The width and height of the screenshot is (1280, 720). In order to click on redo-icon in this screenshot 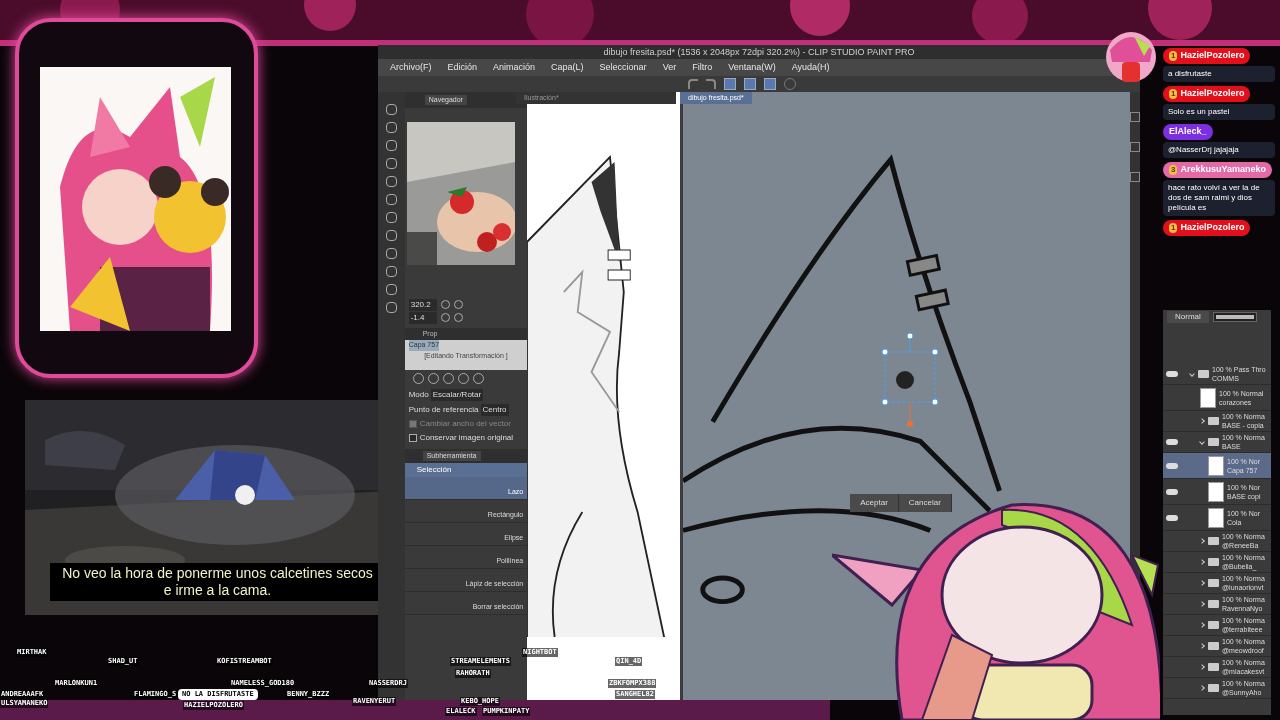, I will do `click(711, 84)`.